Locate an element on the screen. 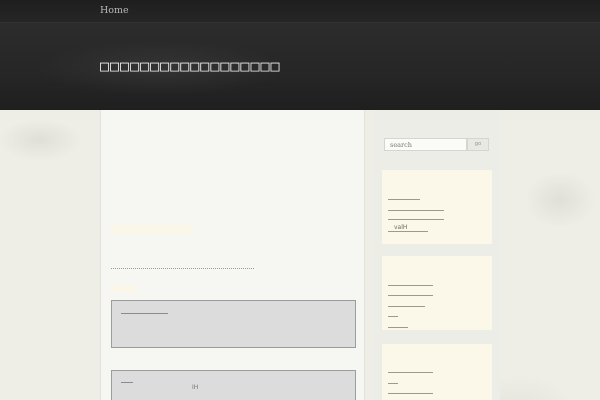  comment-snippet: IH is located at coordinates (195, 387).